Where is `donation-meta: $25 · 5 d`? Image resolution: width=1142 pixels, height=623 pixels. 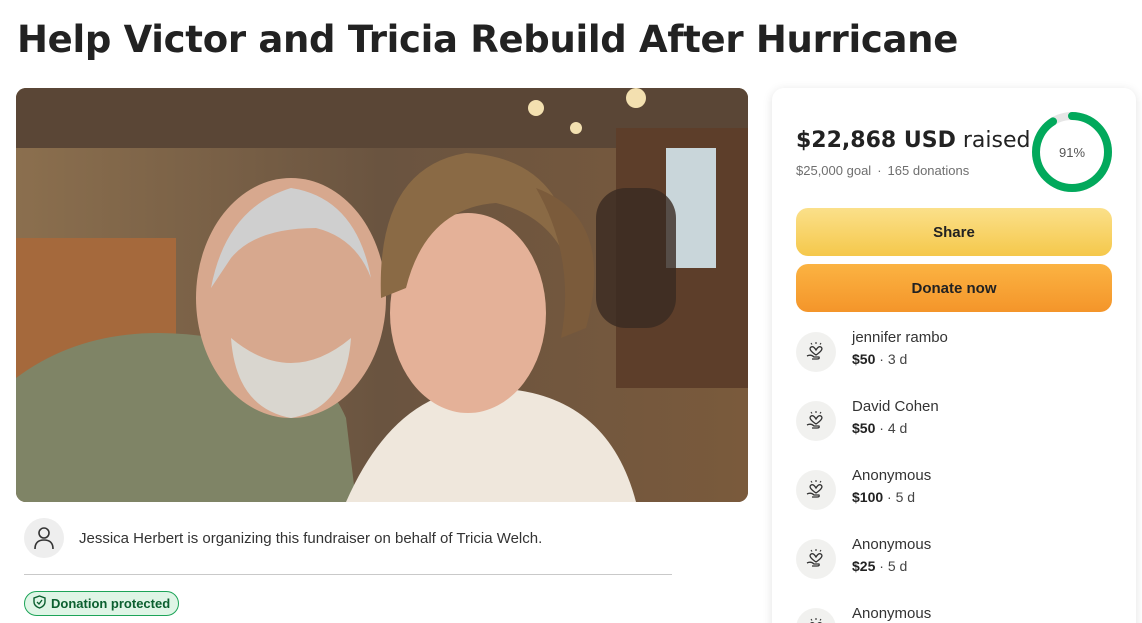
donation-meta: $25 · 5 d is located at coordinates (880, 566).